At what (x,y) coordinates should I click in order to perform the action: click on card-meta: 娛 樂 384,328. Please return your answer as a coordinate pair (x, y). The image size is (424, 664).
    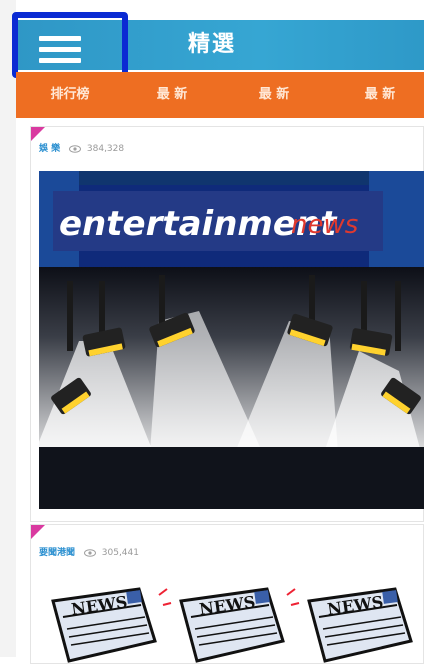
    Looking at the image, I should click on (81, 150).